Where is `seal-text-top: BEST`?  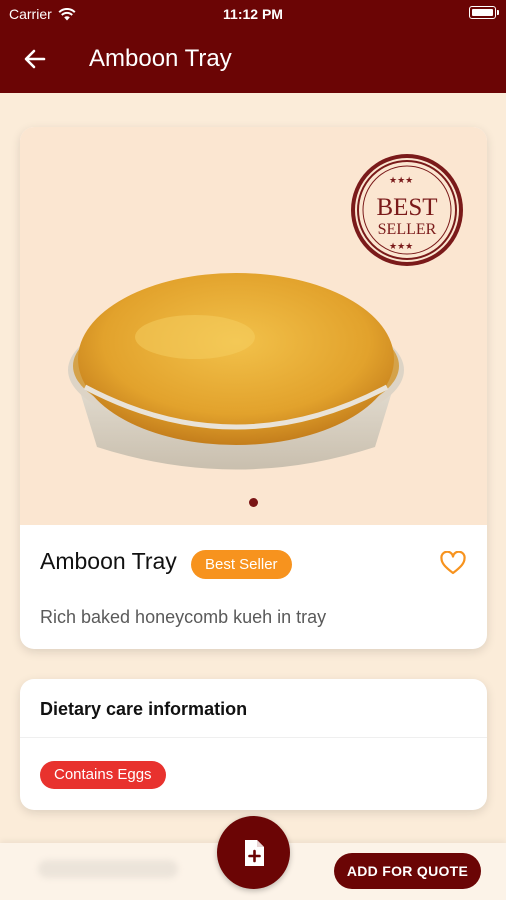 seal-text-top: BEST is located at coordinates (406, 207).